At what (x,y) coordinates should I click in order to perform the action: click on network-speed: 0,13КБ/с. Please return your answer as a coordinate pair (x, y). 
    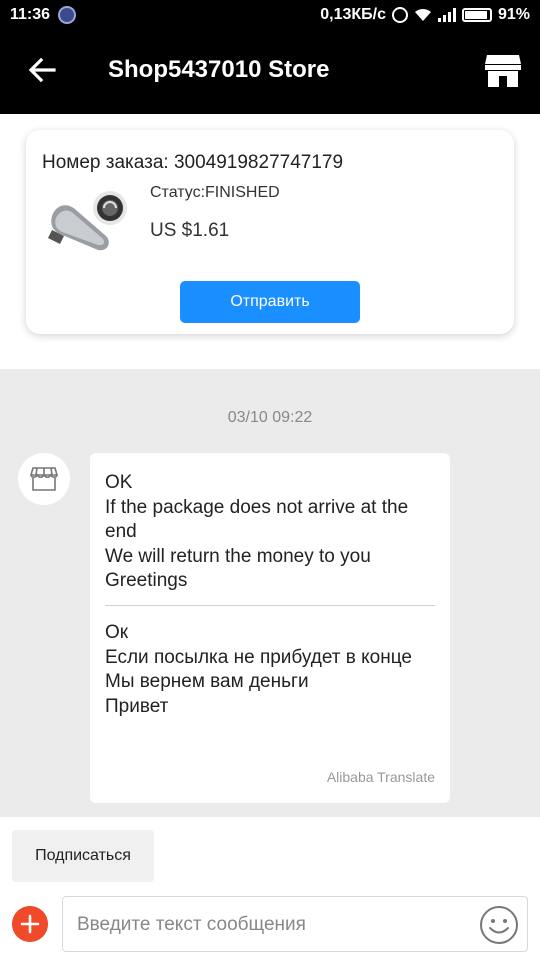
    Looking at the image, I should click on (353, 14).